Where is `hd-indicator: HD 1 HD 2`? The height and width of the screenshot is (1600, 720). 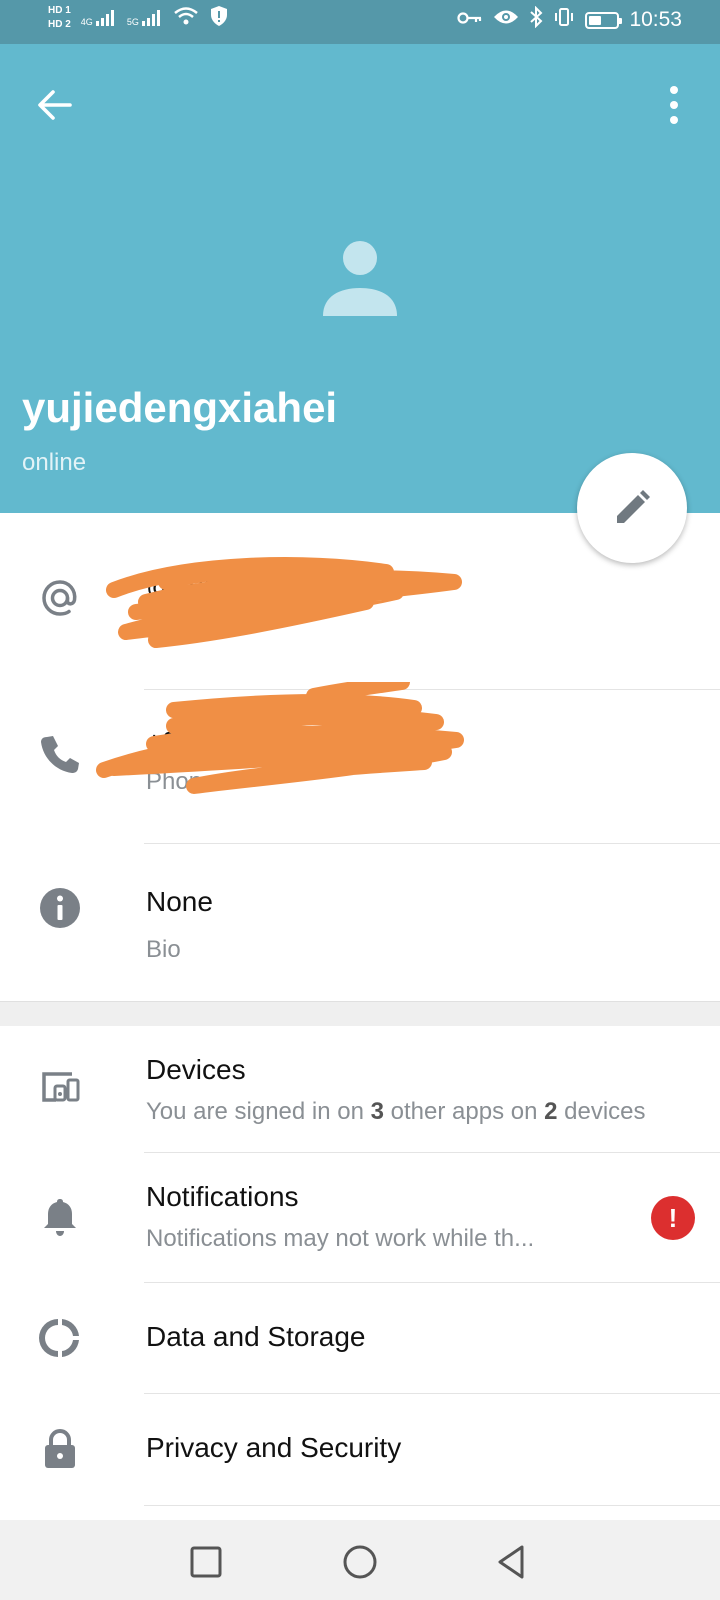
hd-indicator: HD 1 HD 2 is located at coordinates (59, 18).